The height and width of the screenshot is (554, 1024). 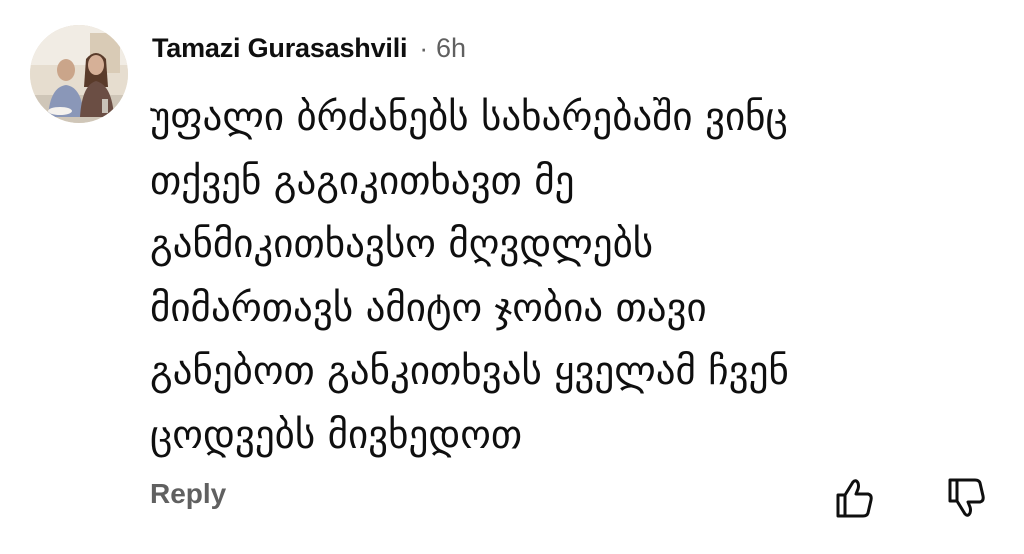 I want to click on comment-text-line: უფალი ბრძანებს სახარებაში ვინც, so click(x=469, y=117).